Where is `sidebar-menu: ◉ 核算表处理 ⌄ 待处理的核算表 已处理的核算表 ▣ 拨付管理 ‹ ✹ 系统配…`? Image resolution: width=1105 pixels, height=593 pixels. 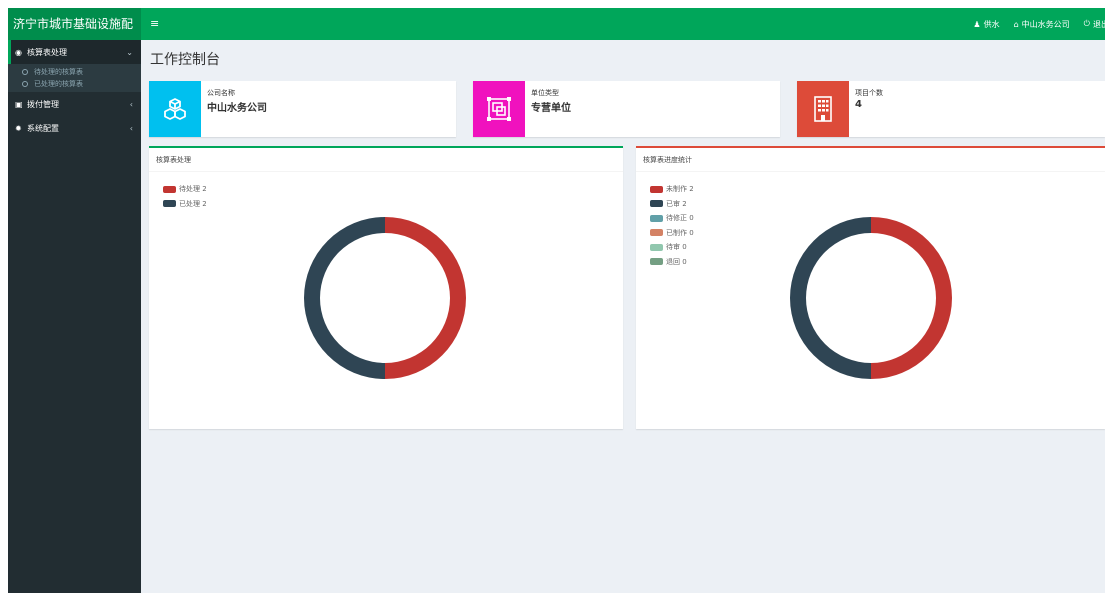 sidebar-menu: ◉ 核算表处理 ⌄ 待处理的核算表 已处理的核算表 ▣ 拨付管理 ‹ ✹ 系统配… is located at coordinates (74, 90).